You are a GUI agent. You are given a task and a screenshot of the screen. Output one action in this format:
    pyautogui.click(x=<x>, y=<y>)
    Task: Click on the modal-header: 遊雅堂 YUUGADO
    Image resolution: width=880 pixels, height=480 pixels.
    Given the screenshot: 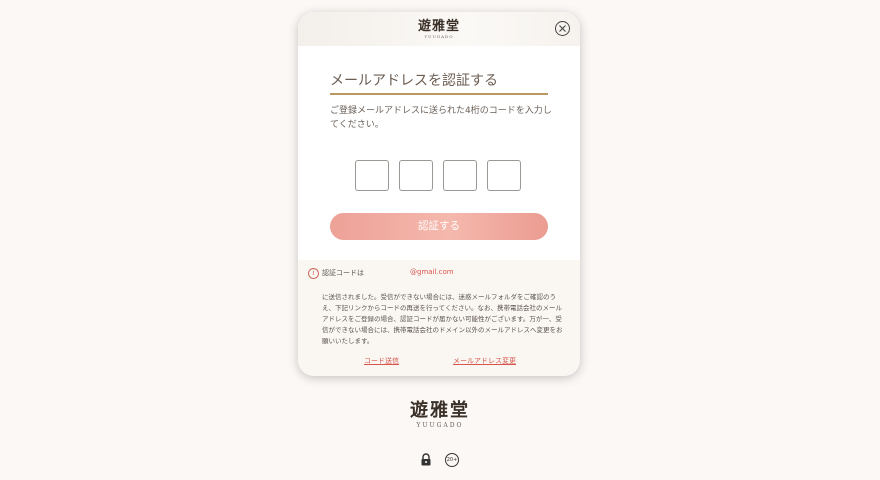 What is the action you would take?
    pyautogui.click(x=439, y=29)
    